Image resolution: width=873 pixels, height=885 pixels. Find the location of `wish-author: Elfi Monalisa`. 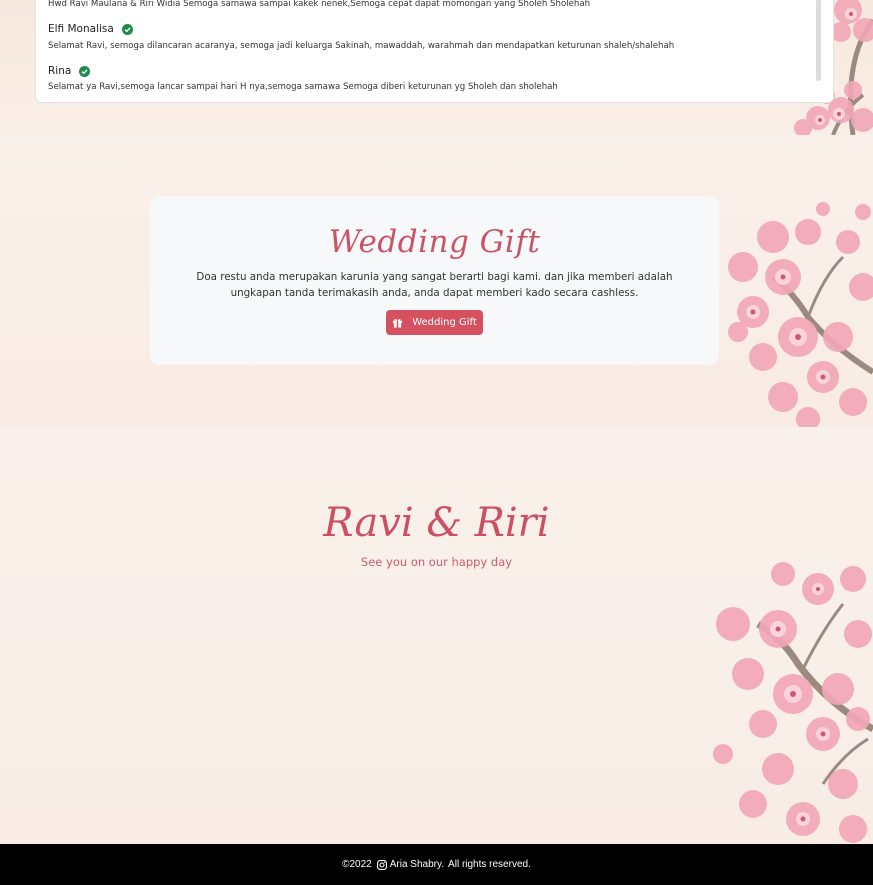

wish-author: Elfi Monalisa is located at coordinates (90, 29).